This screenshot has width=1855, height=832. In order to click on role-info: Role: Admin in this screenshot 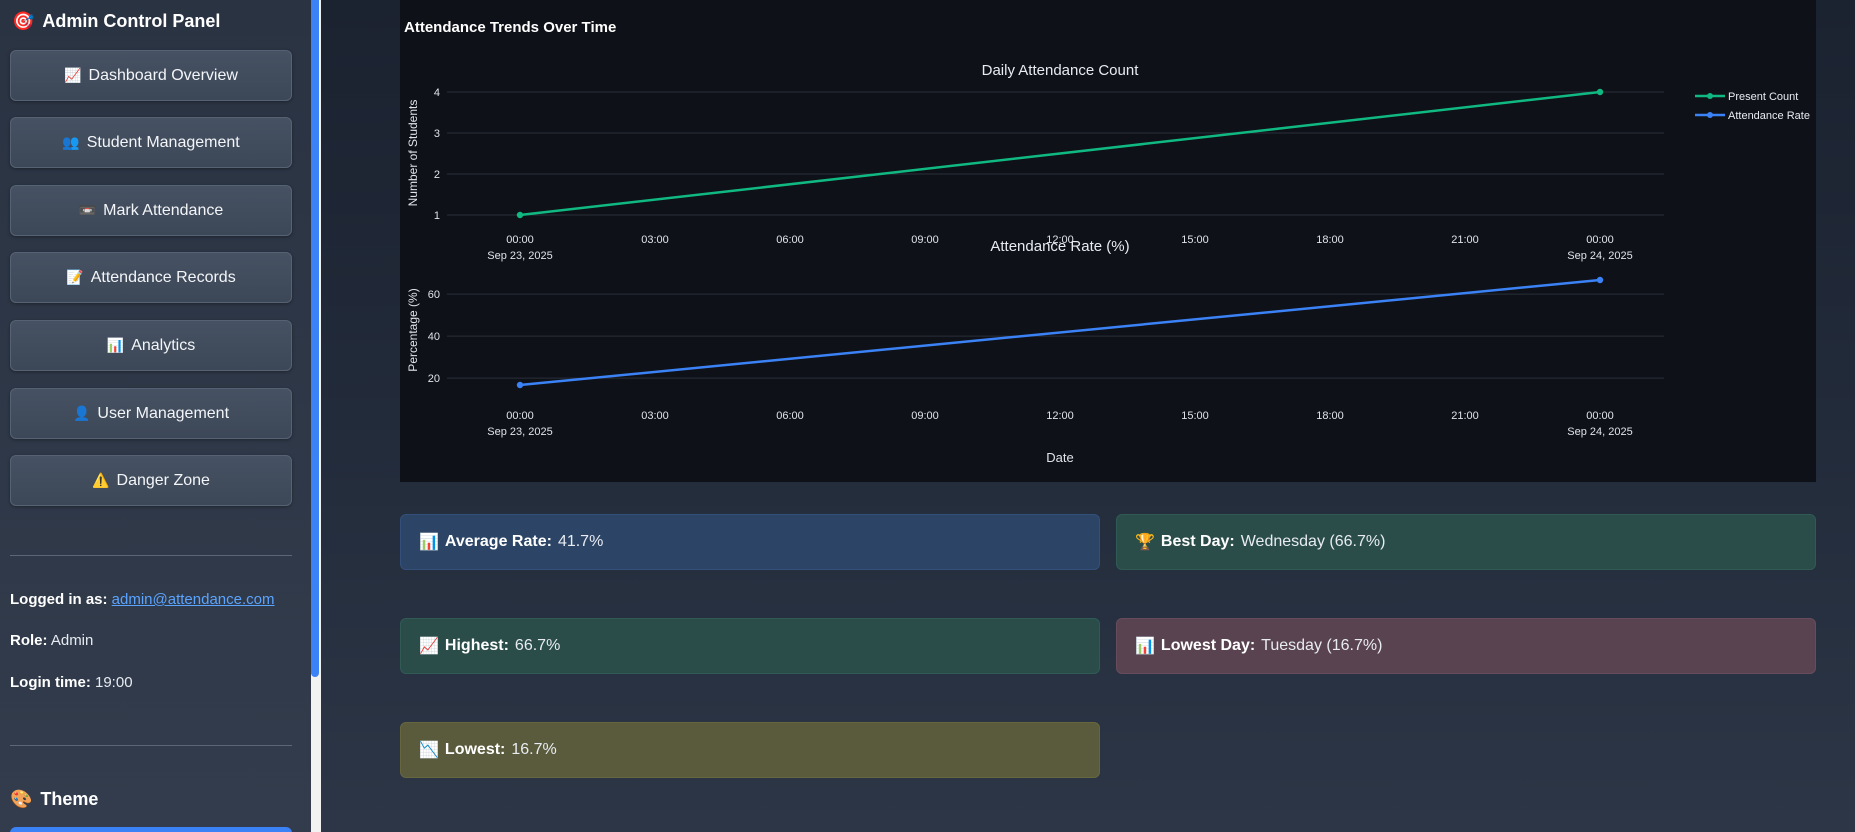, I will do `click(51, 640)`.